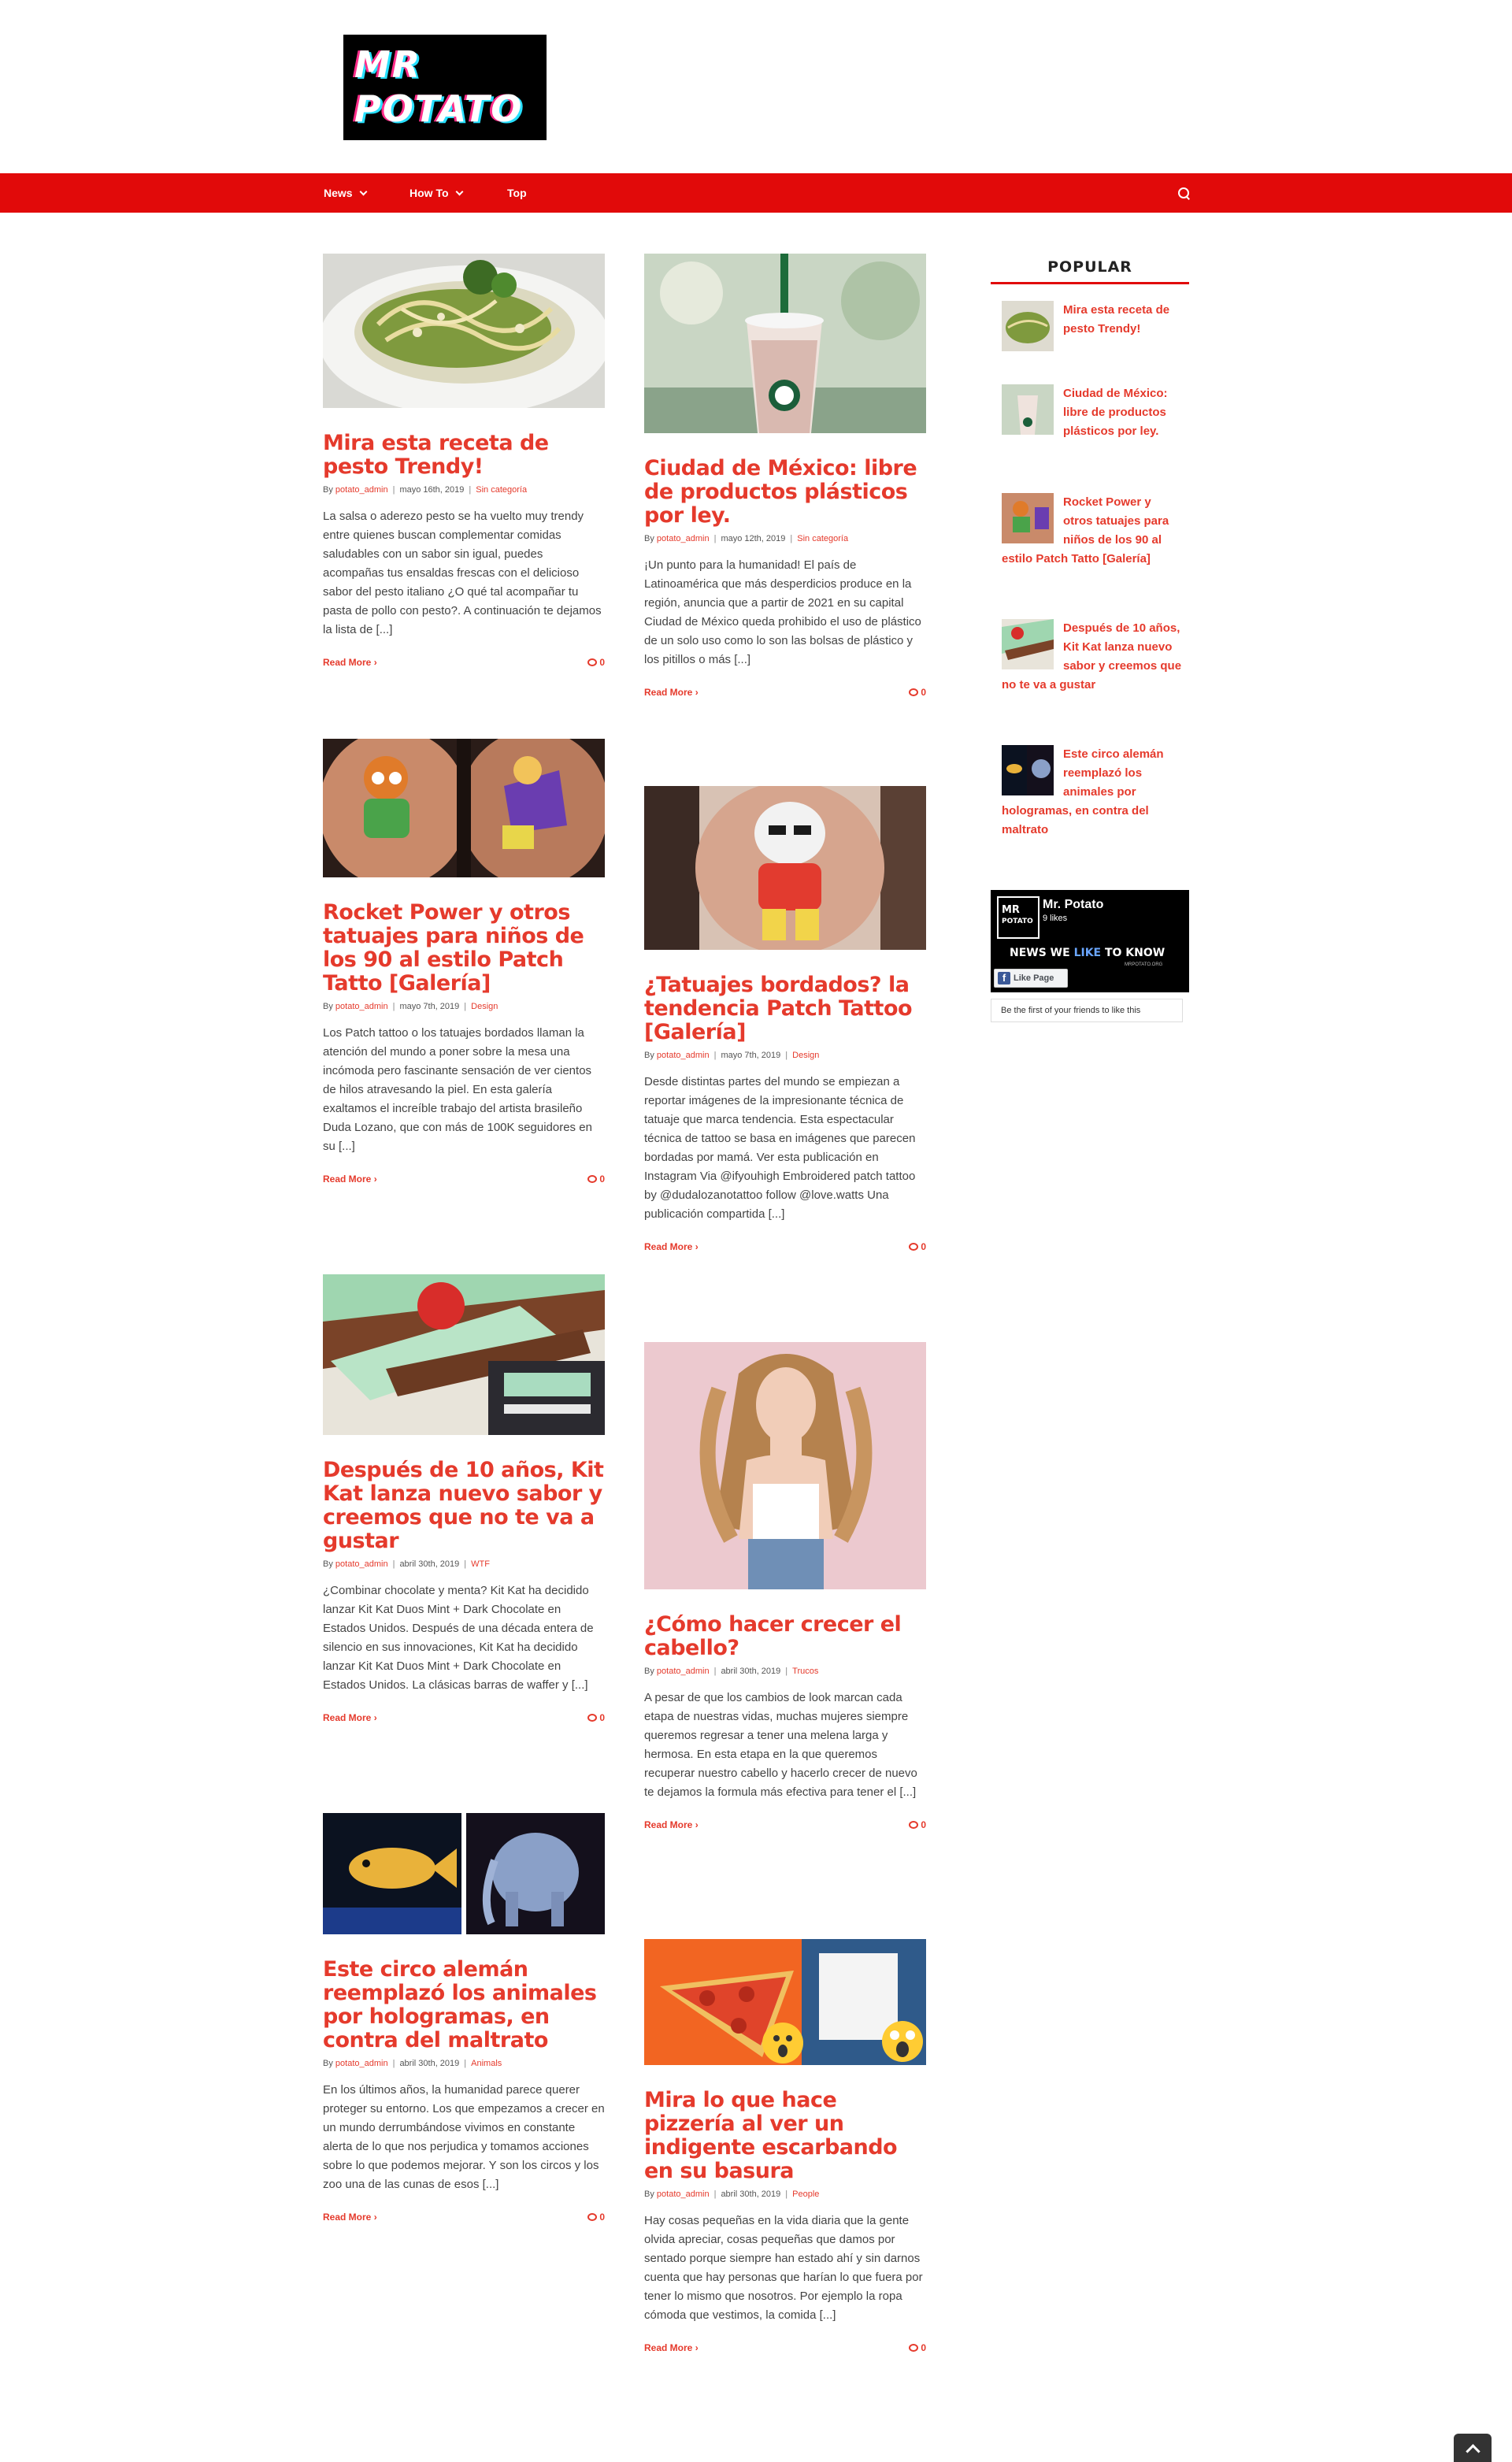  I want to click on popular-thumb-cup, so click(1028, 409).